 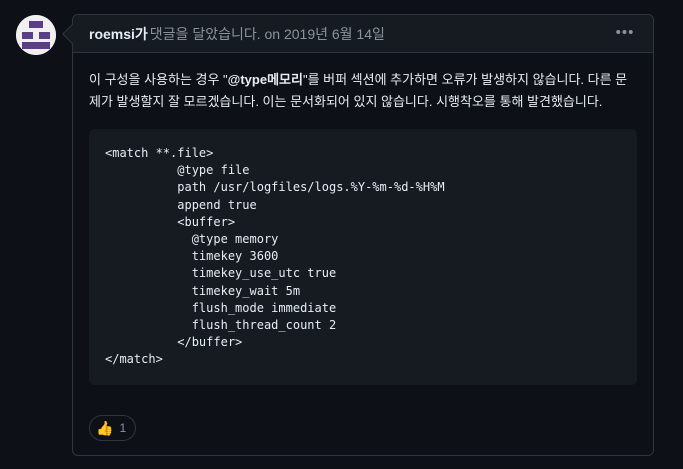 I want to click on kebab-horizontal-icon: •••, so click(x=625, y=34).